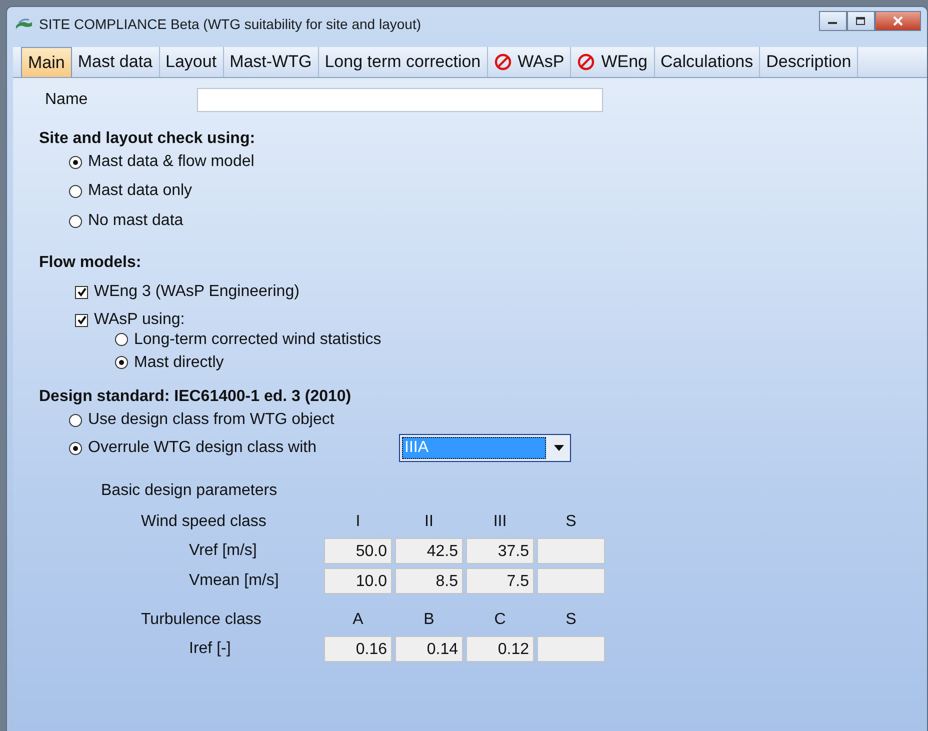 Image resolution: width=928 pixels, height=731 pixels. Describe the element at coordinates (500, 581) in the screenshot. I see `value-field: 7.5` at that location.